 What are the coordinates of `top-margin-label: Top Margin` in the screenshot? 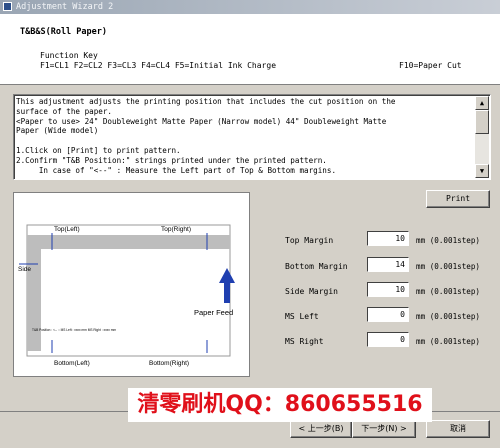 It's located at (309, 240).